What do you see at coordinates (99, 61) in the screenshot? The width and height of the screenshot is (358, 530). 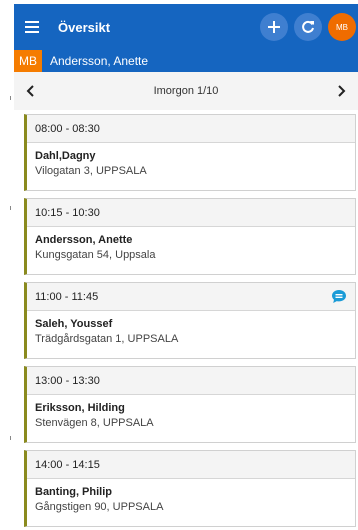 I see `current-user-name: Andersson, Anette` at bounding box center [99, 61].